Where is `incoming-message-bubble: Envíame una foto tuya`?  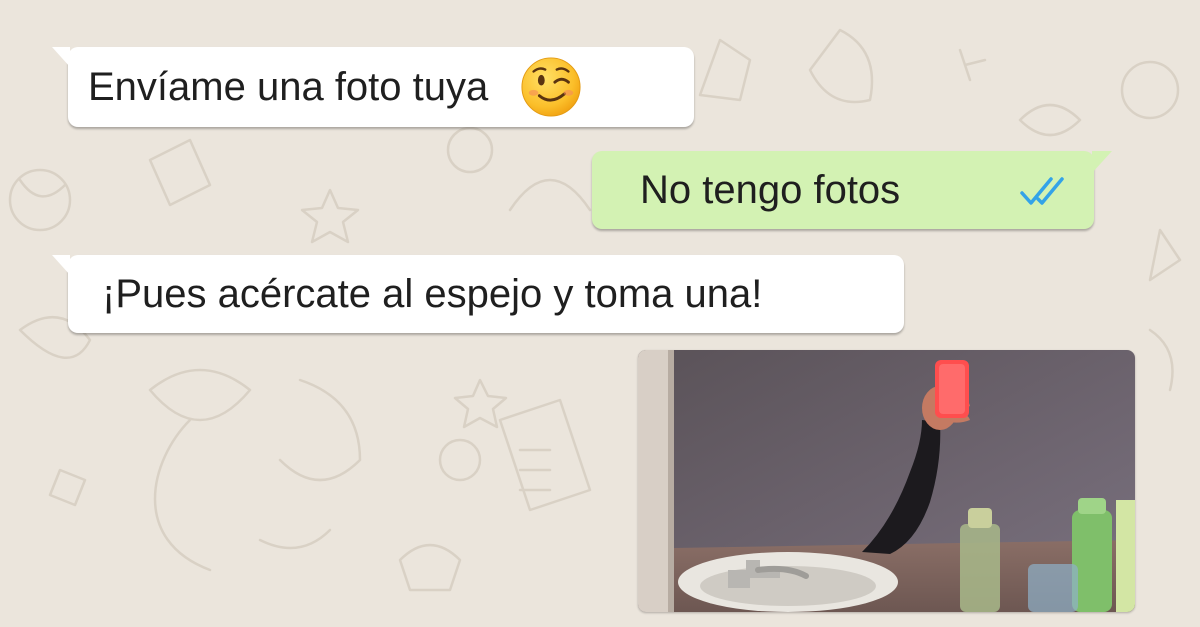
incoming-message-bubble: Envíame una foto tuya is located at coordinates (373, 87).